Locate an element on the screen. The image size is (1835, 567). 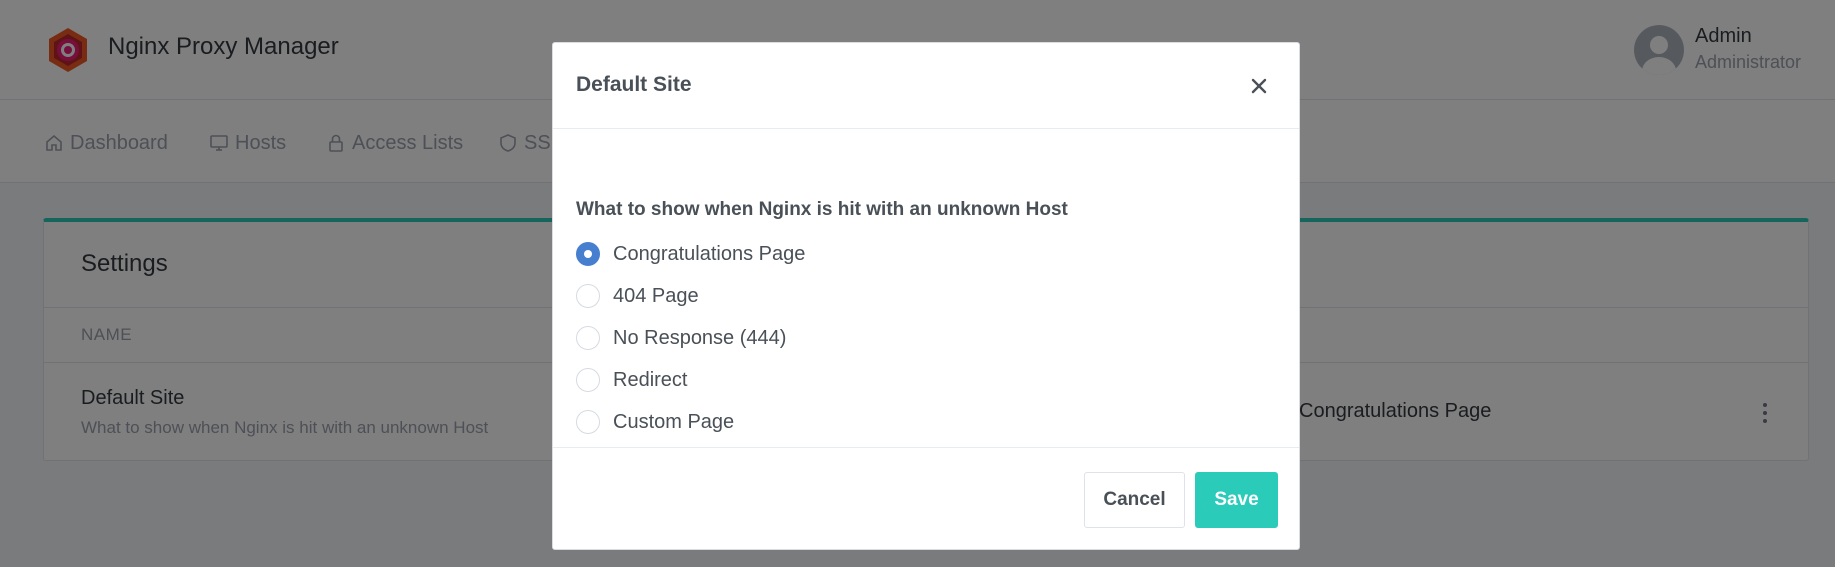
radio-label: 404 Page is located at coordinates (656, 295).